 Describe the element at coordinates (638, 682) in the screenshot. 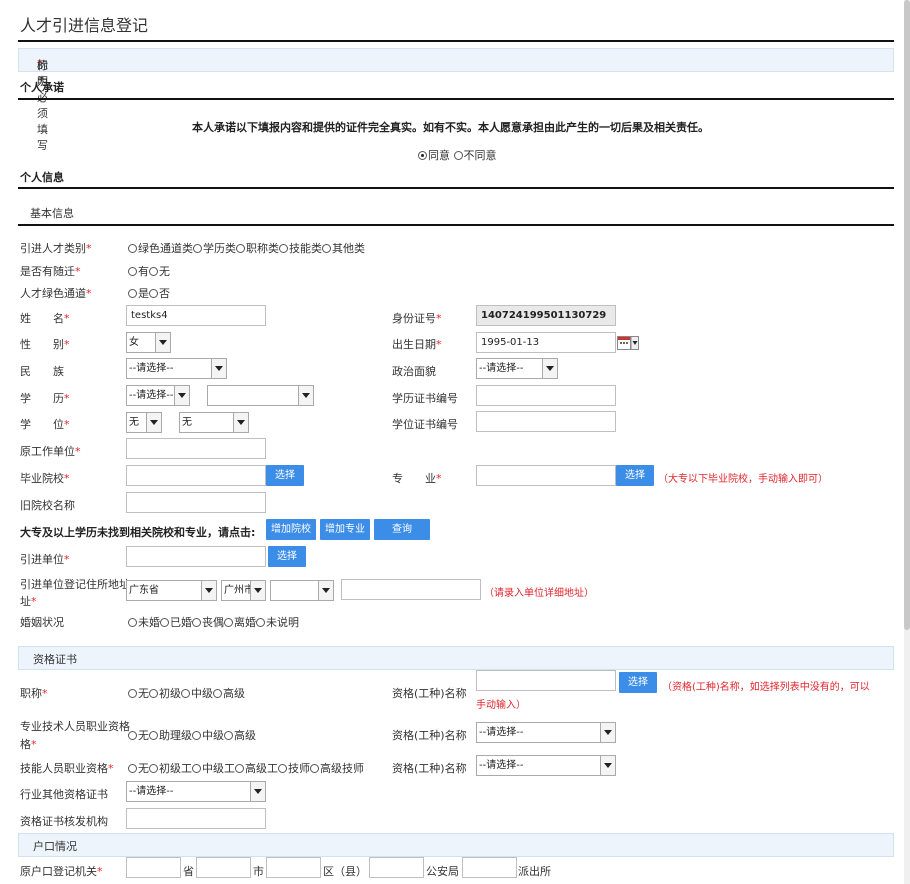

I see `select-cert-button: 选择` at that location.